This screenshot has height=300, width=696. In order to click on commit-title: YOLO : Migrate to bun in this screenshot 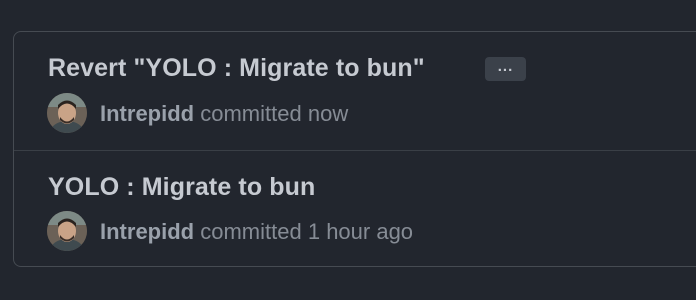, I will do `click(181, 187)`.